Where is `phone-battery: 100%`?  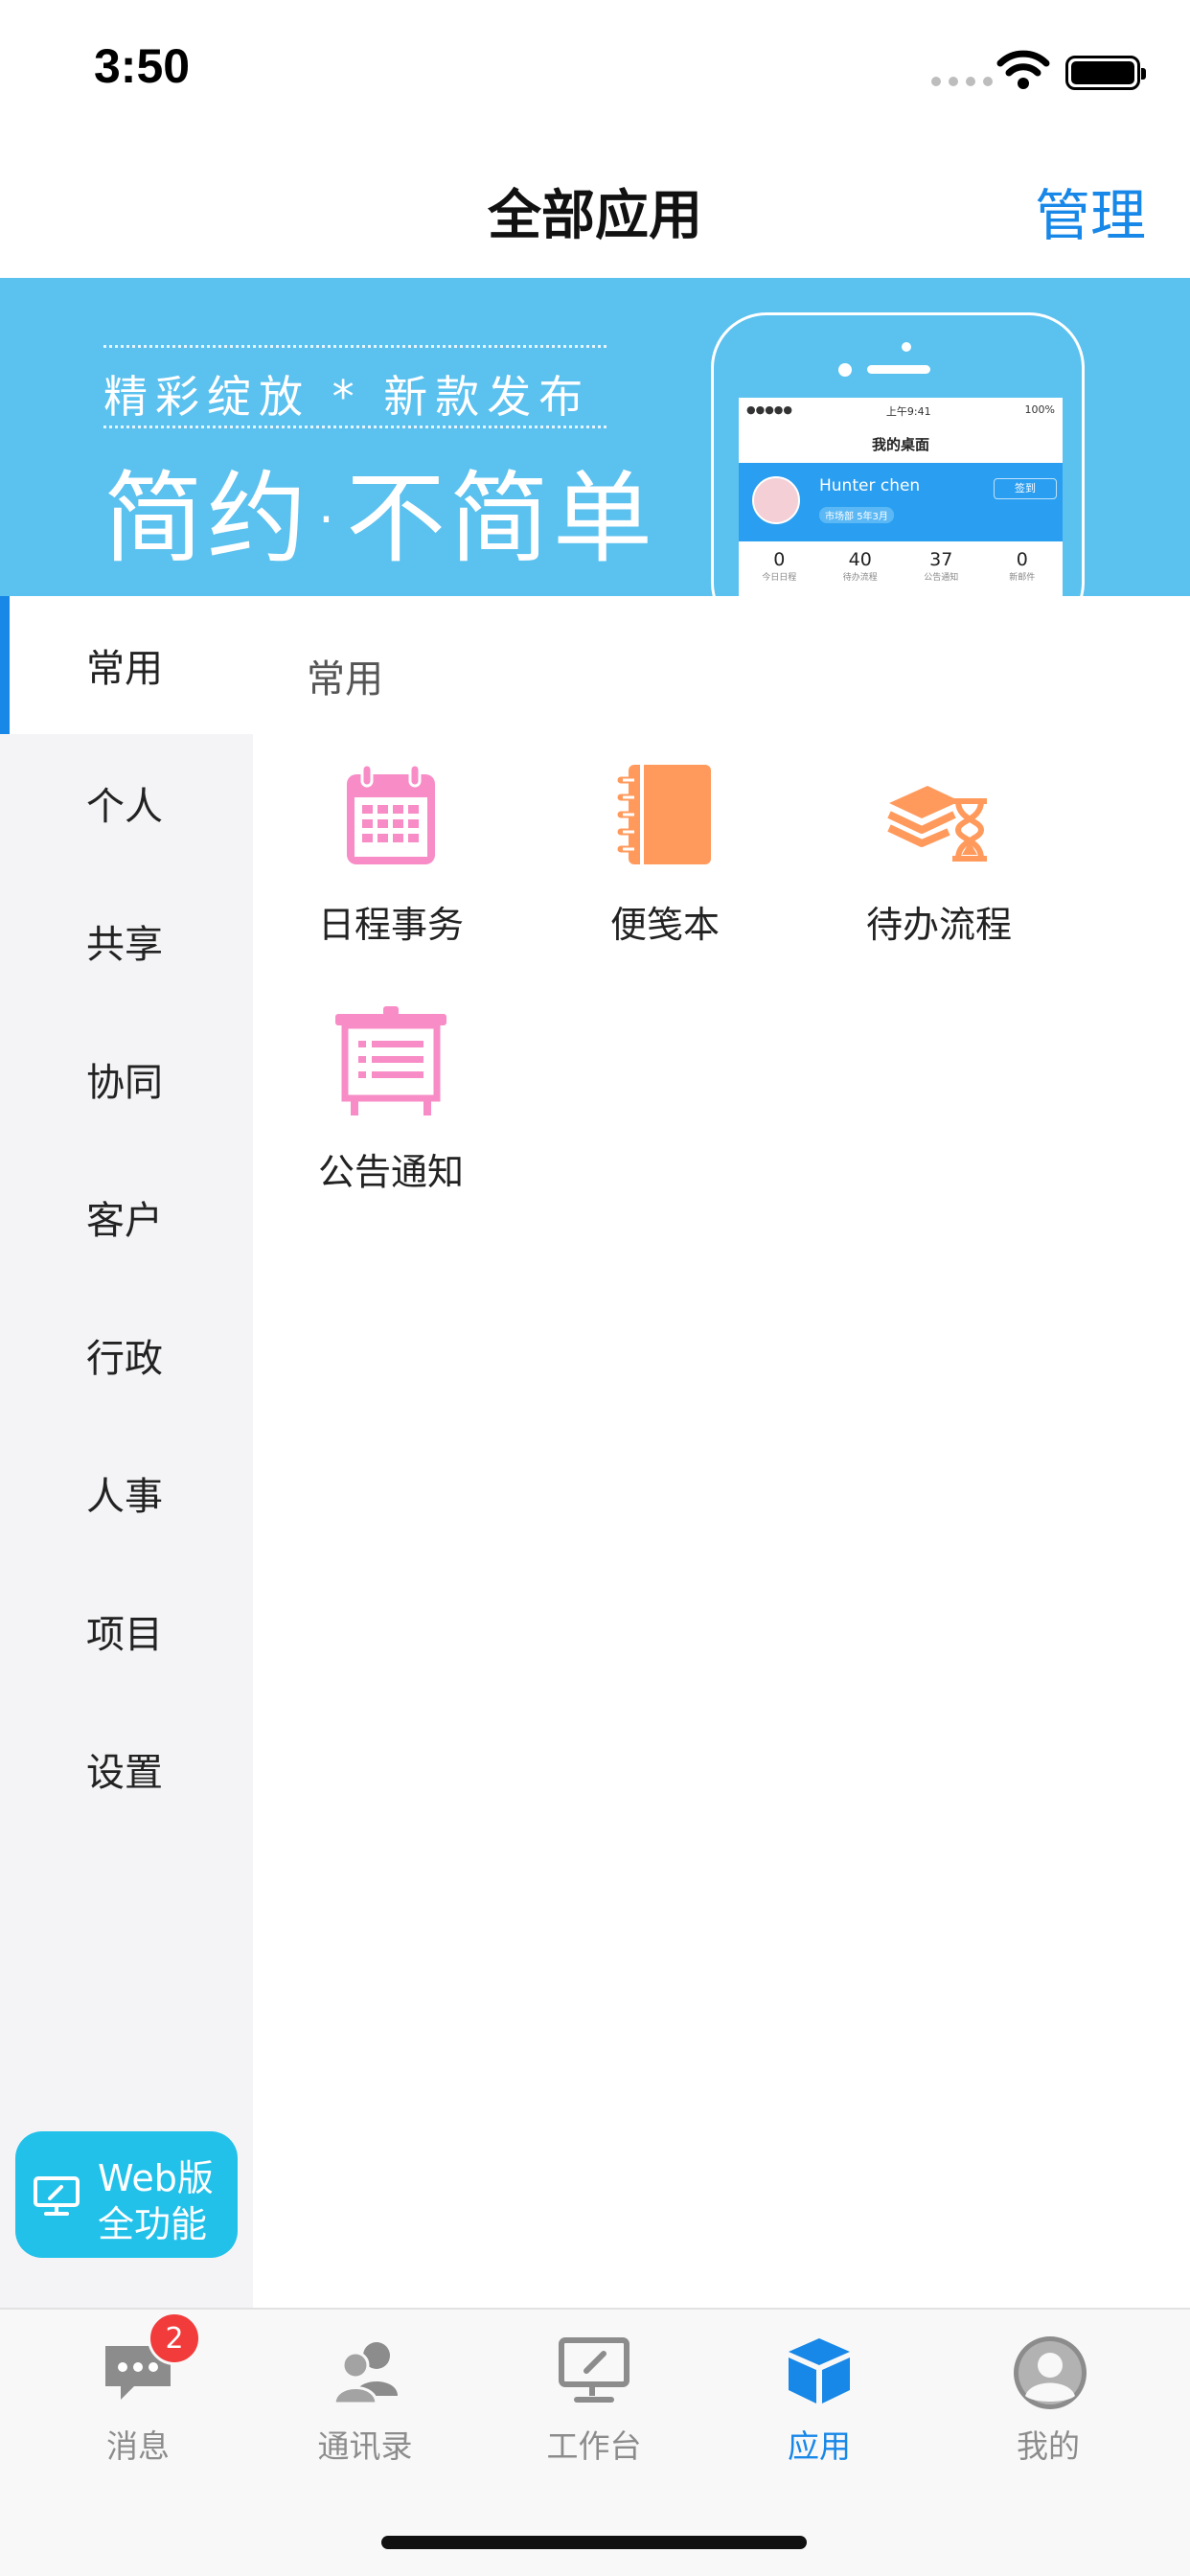
phone-battery: 100% is located at coordinates (1039, 409).